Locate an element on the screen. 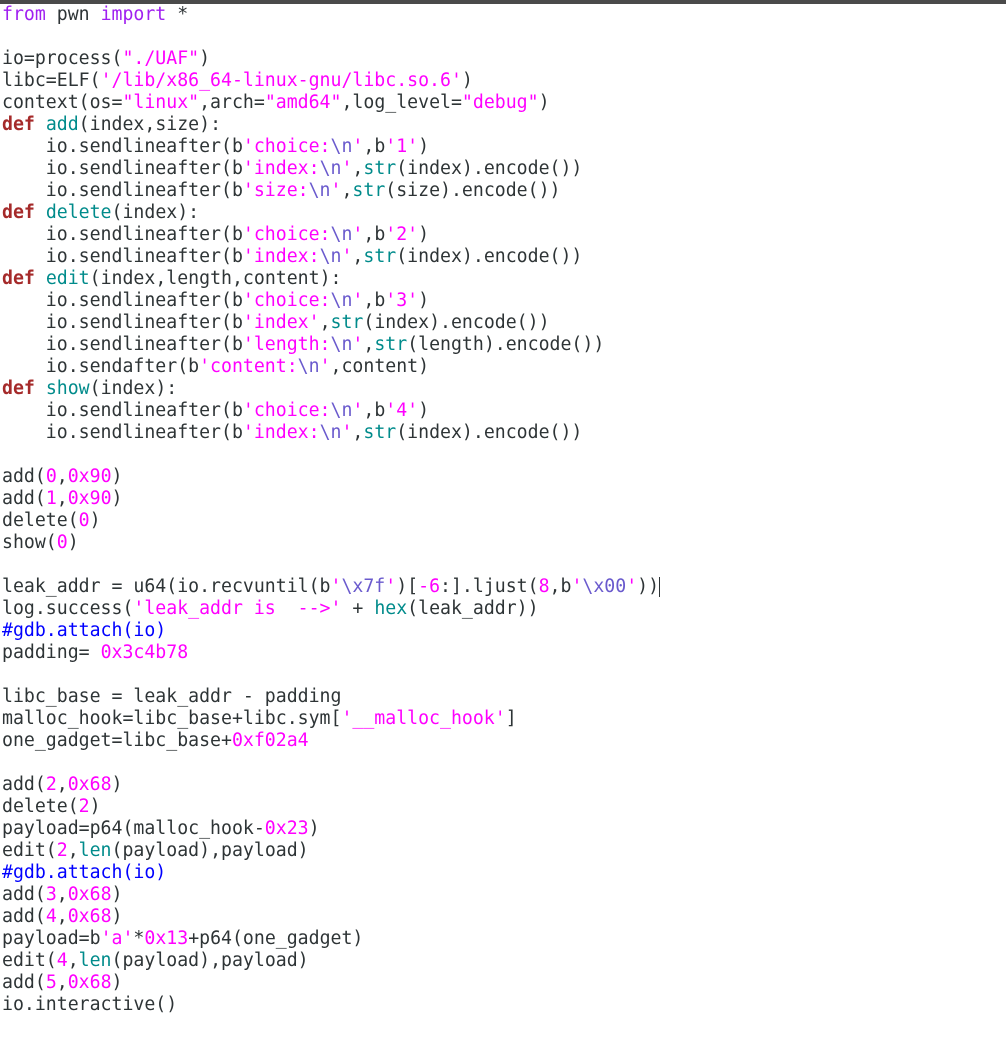 This screenshot has width=1006, height=1040. code-token-number: -6 is located at coordinates (429, 586).